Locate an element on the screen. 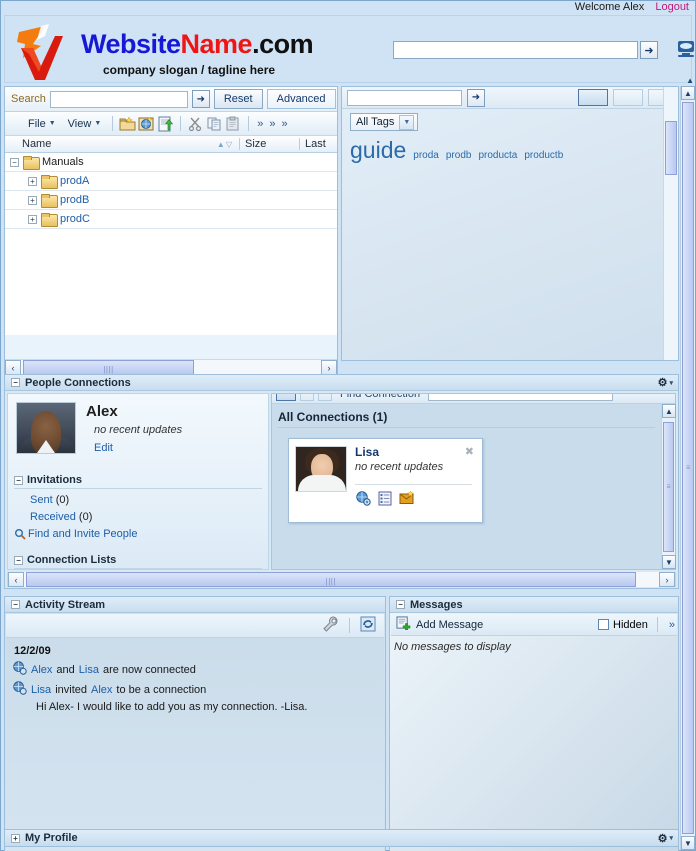  tag-item: producta is located at coordinates (497, 155).